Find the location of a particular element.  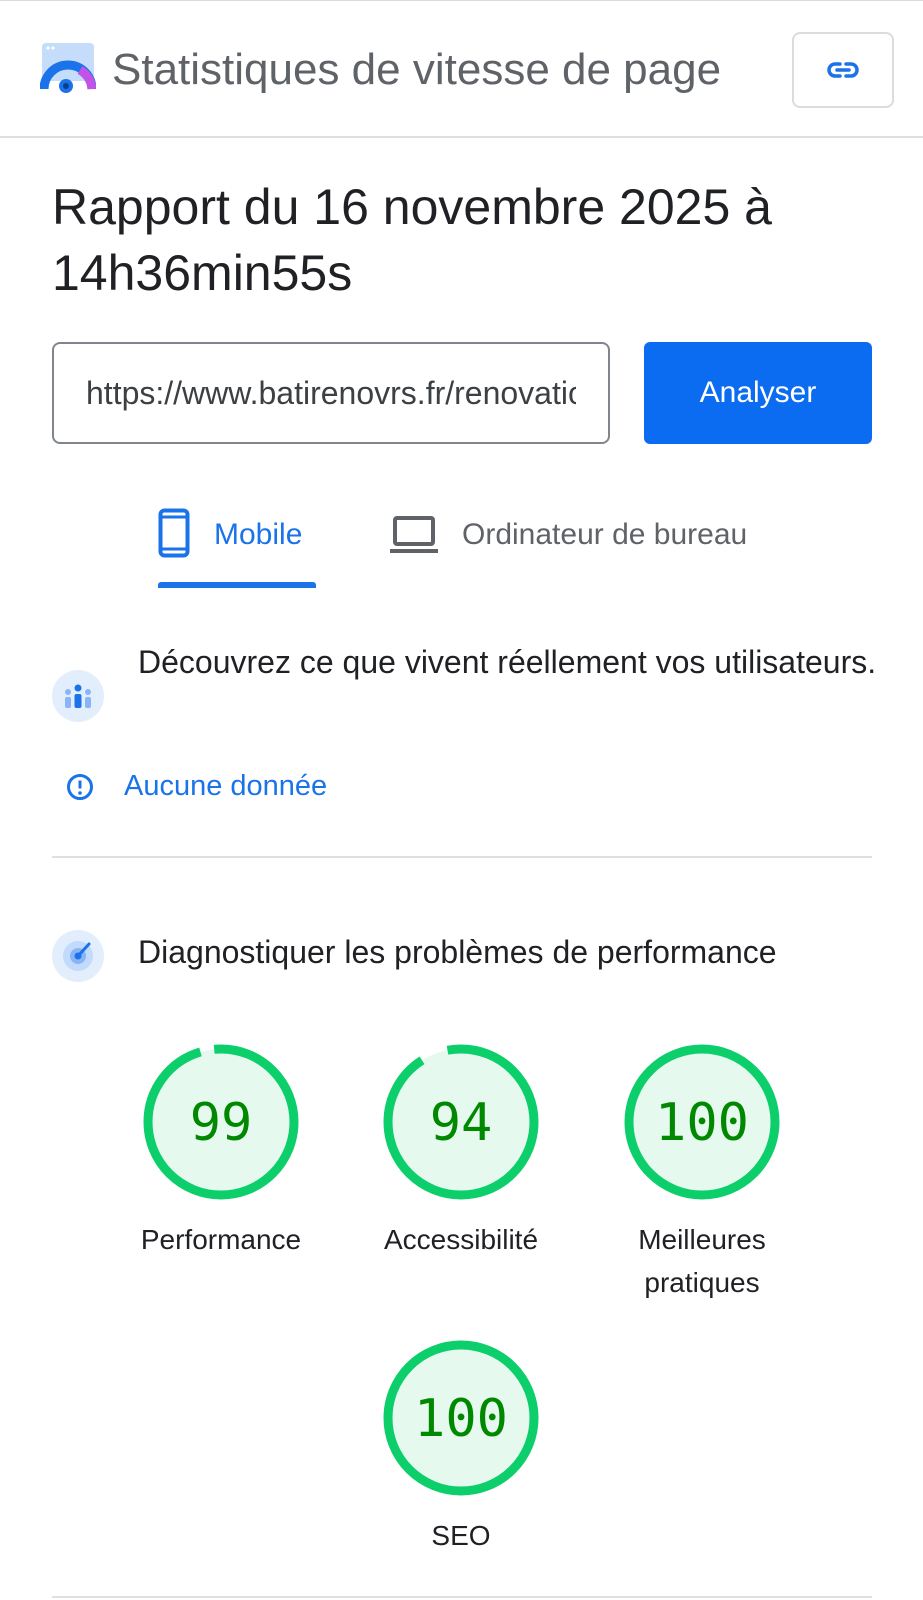

top-bar: Statistiques de vitesse de page is located at coordinates (461, 69).